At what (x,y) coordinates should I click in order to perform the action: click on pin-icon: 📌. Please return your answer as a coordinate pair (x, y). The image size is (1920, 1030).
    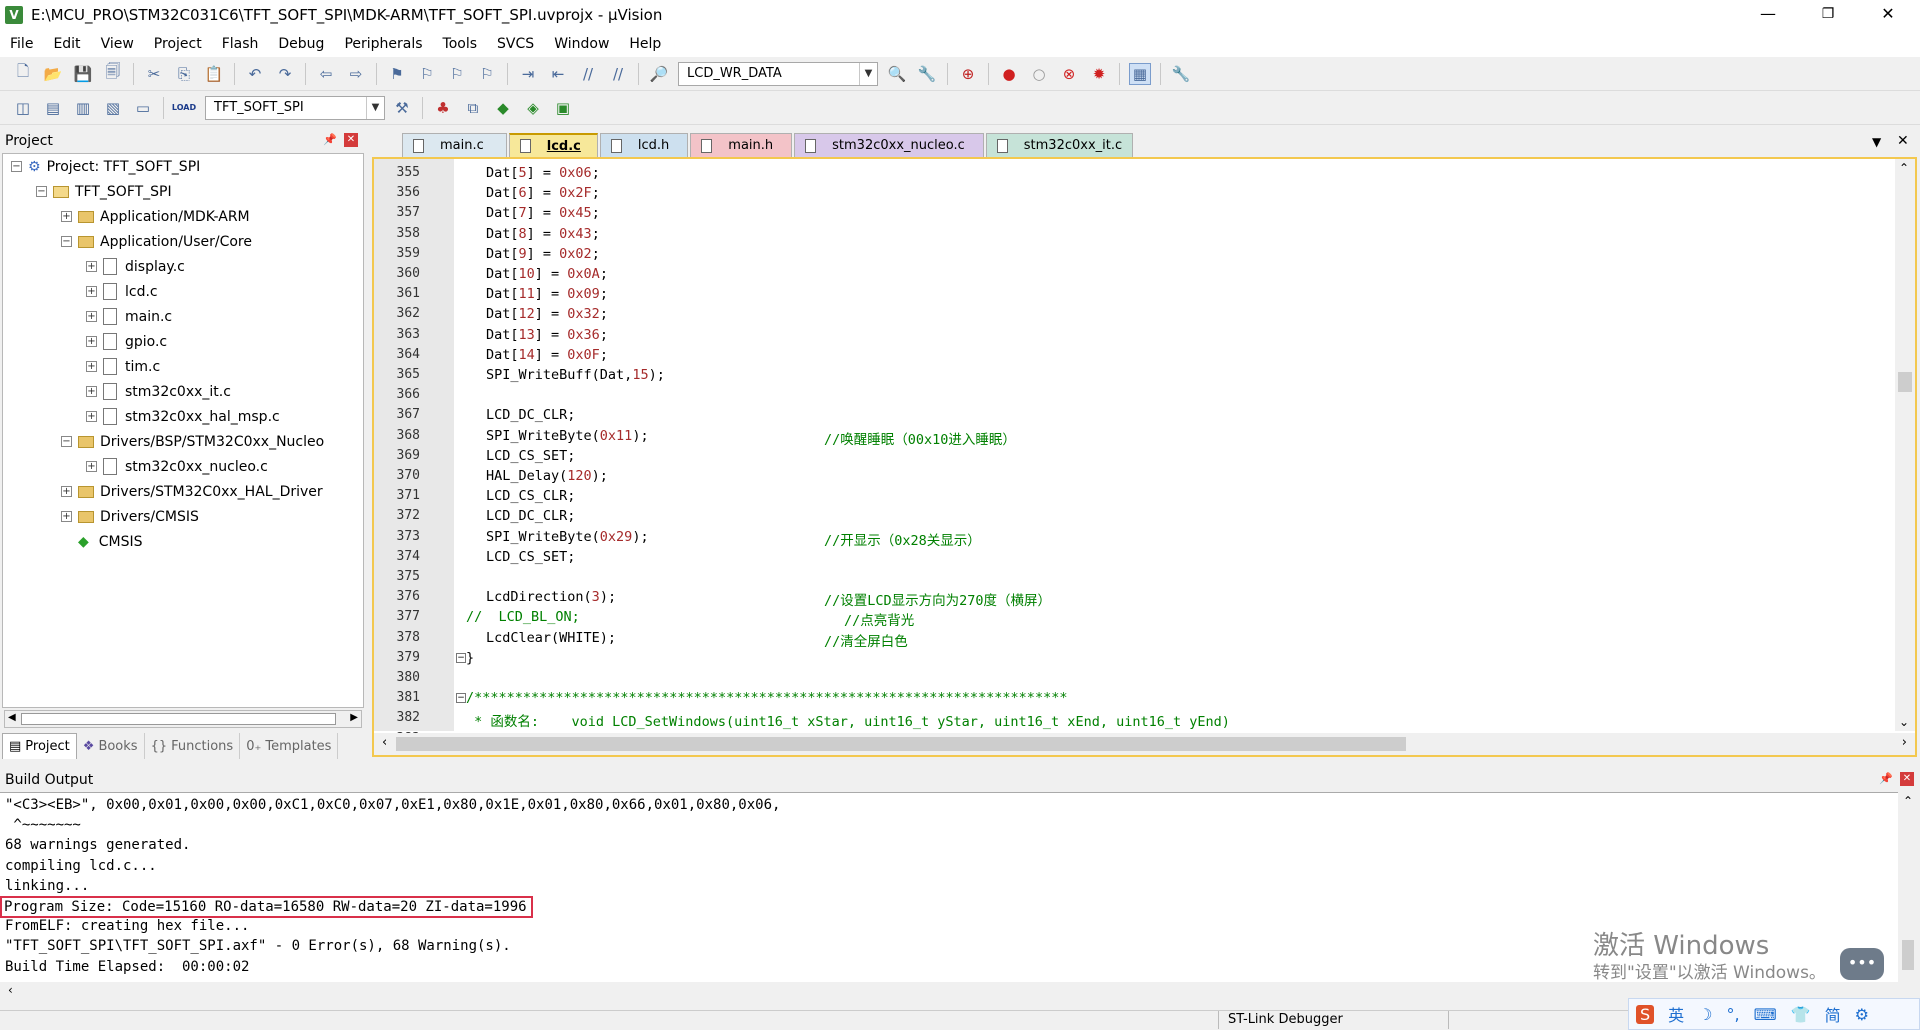
    Looking at the image, I should click on (330, 139).